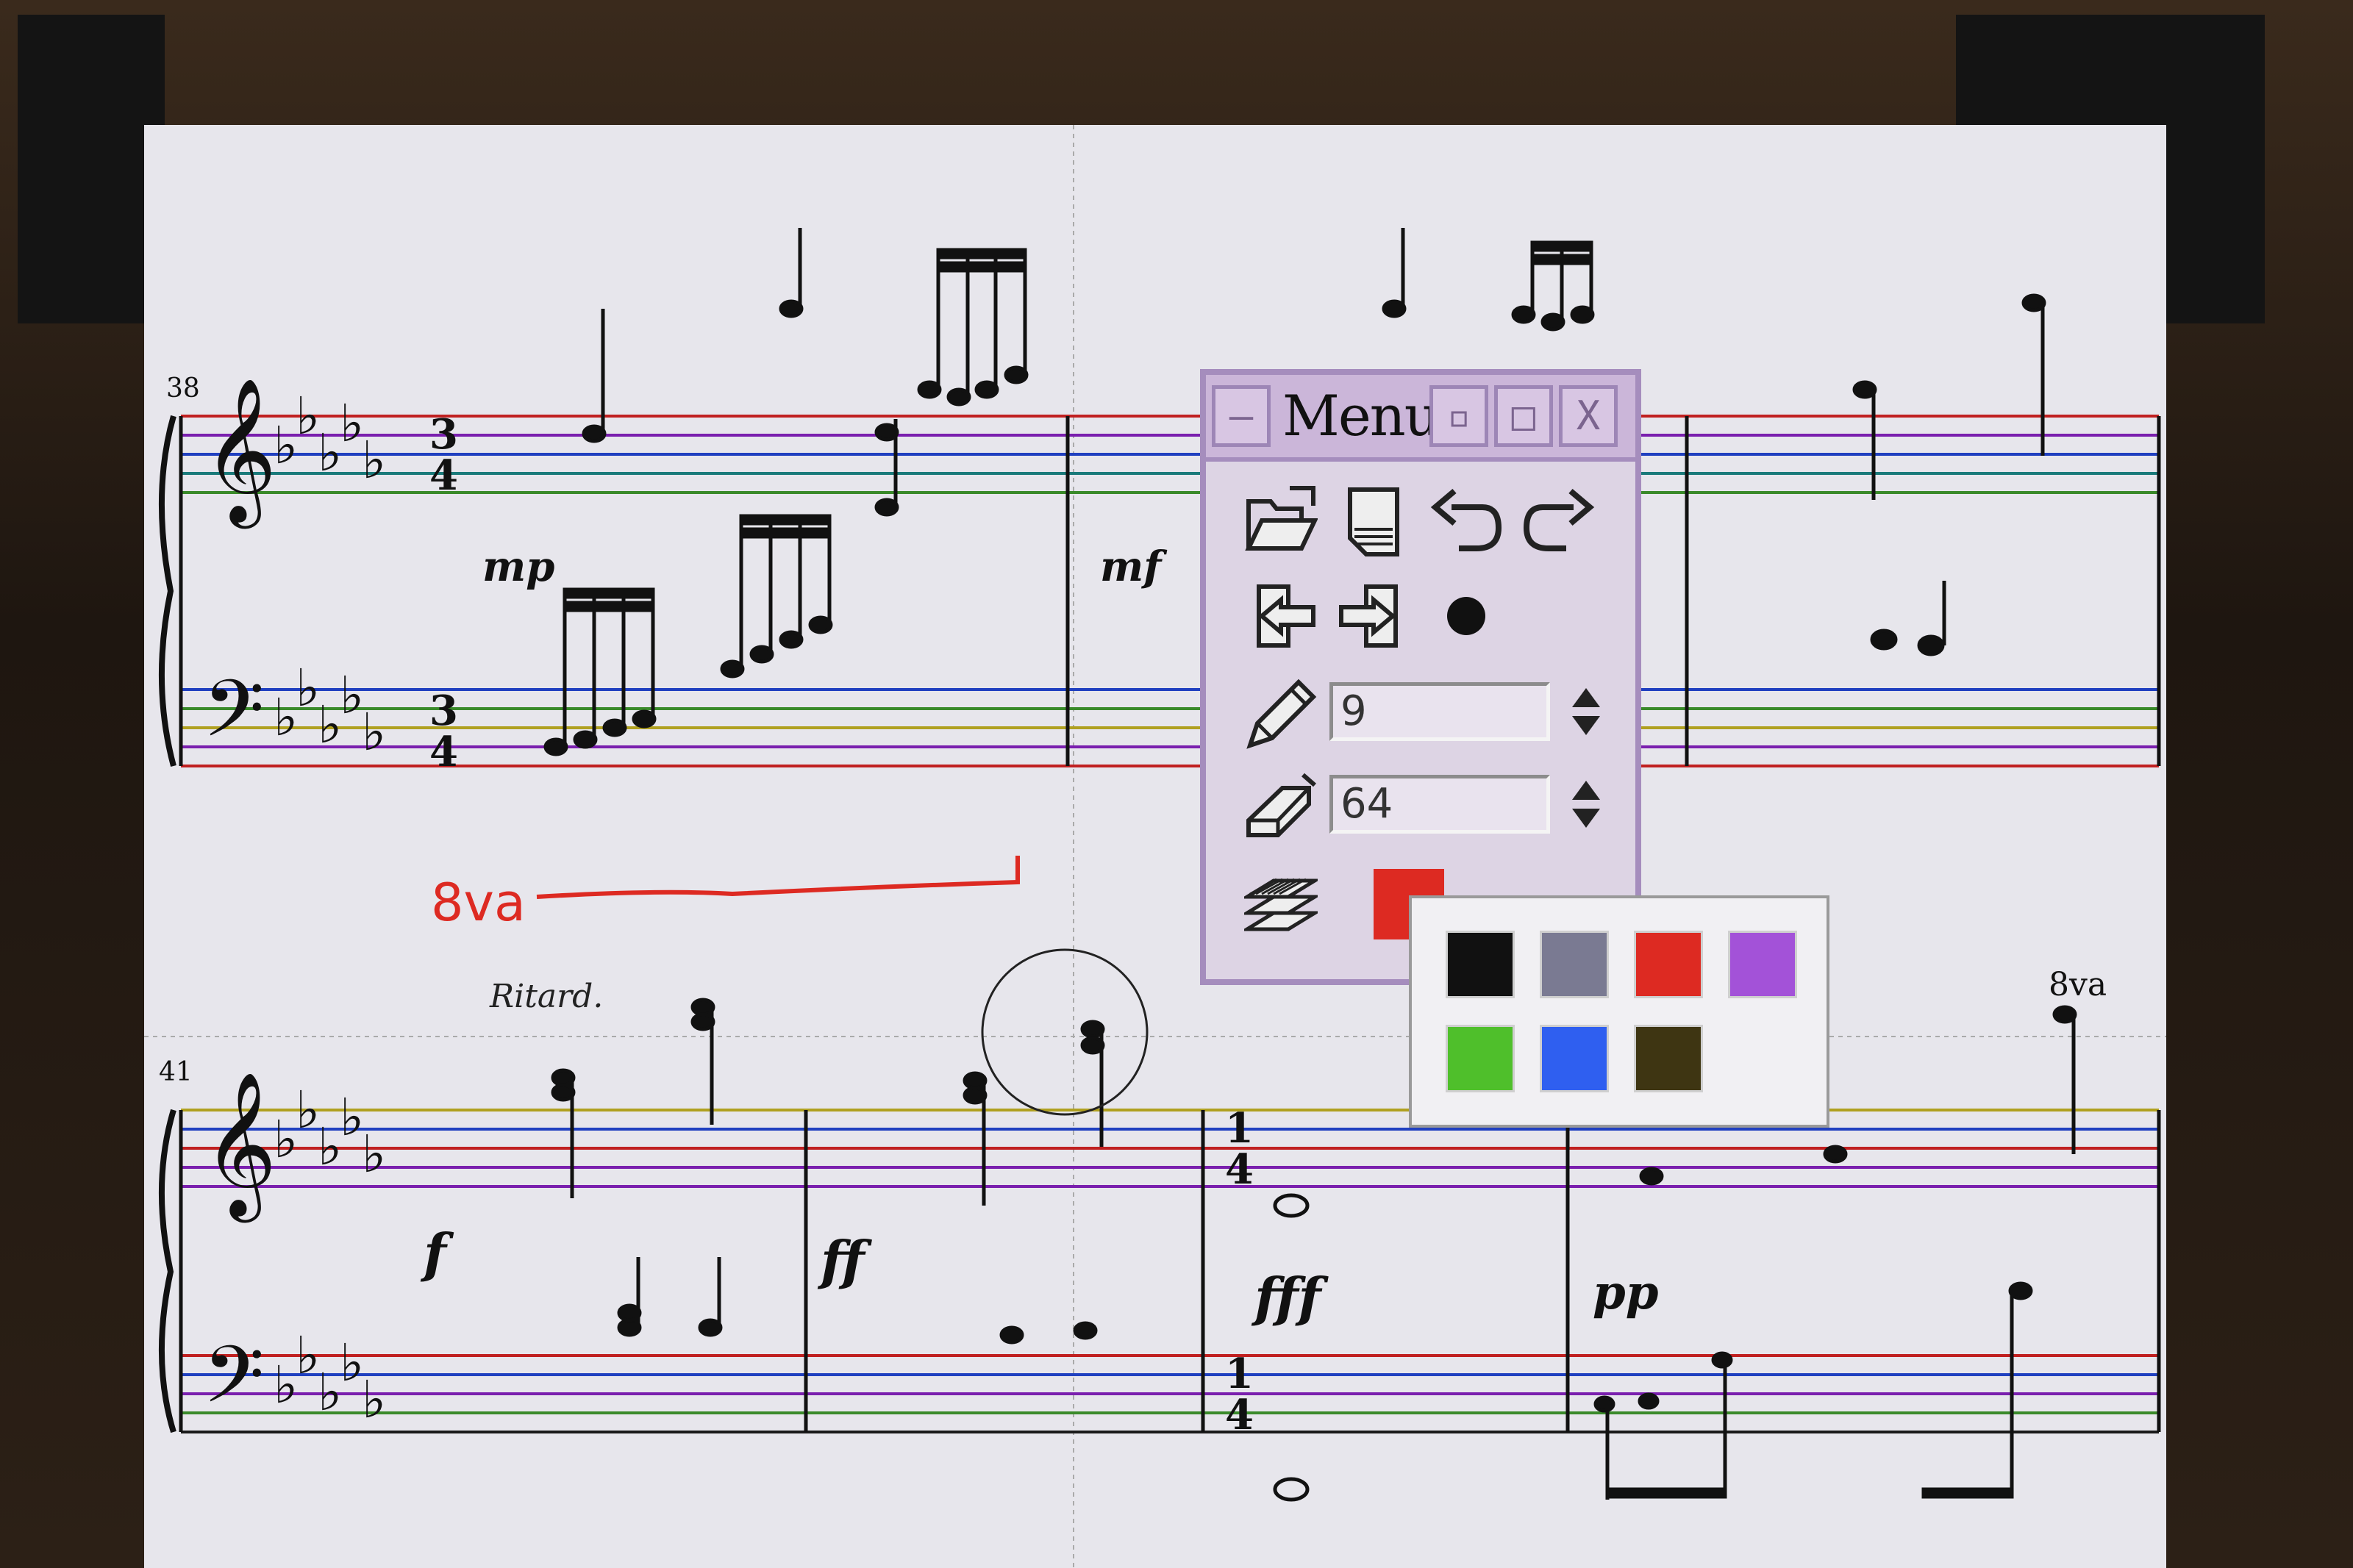  I want to click on octave-marking: 8va, so click(2078, 984).